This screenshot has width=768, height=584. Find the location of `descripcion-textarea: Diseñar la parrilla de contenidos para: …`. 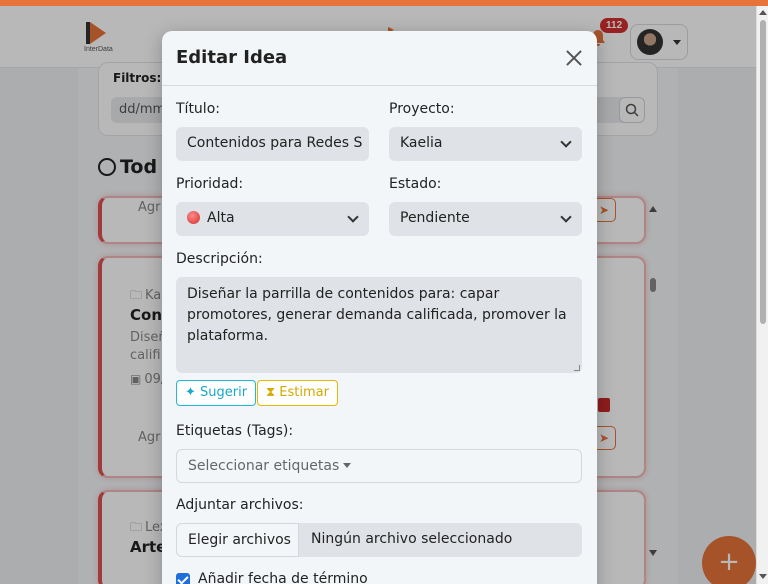

descripcion-textarea: Diseñar la parrilla de contenidos para: … is located at coordinates (379, 325).